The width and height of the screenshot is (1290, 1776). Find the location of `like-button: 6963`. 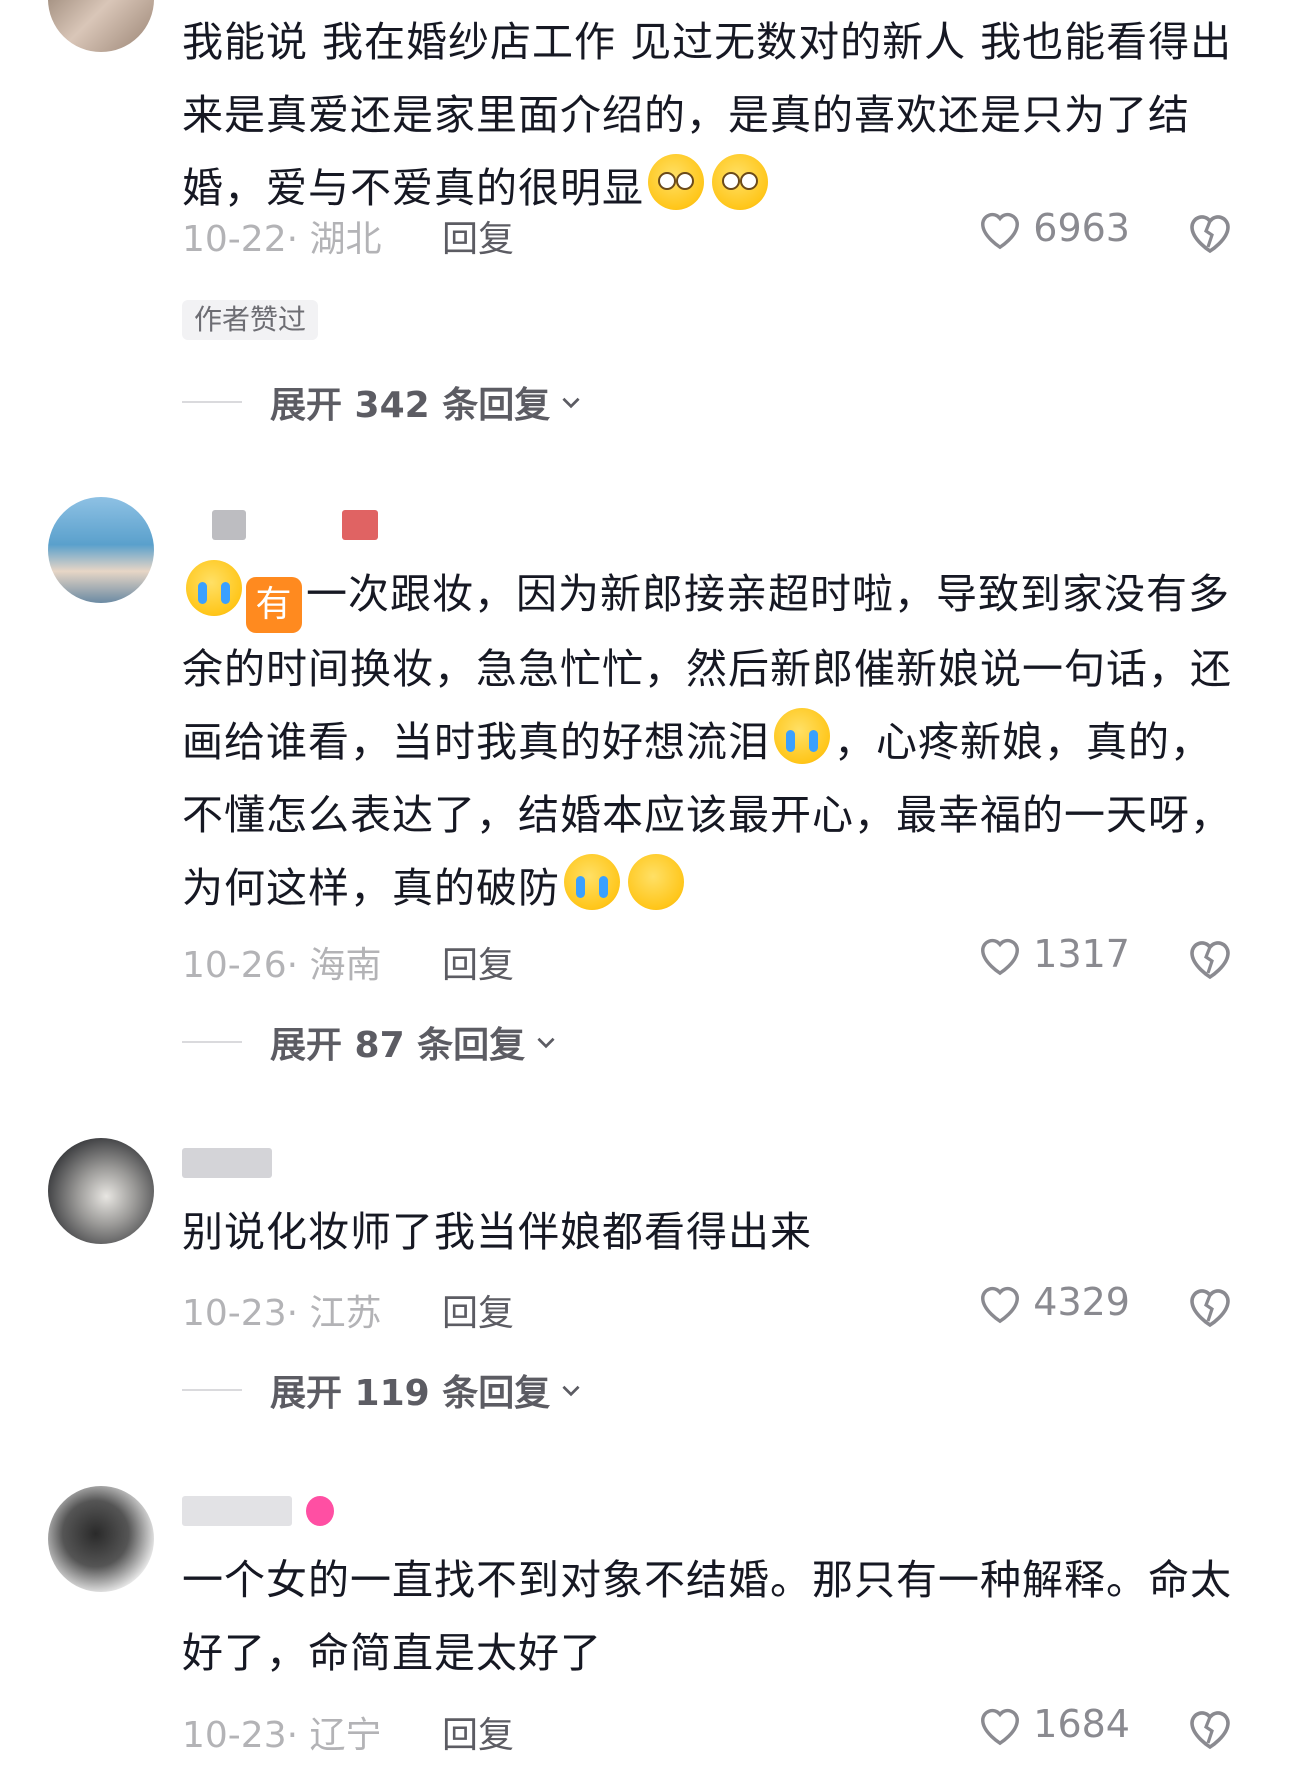

like-button: 6963 is located at coordinates (1053, 228).